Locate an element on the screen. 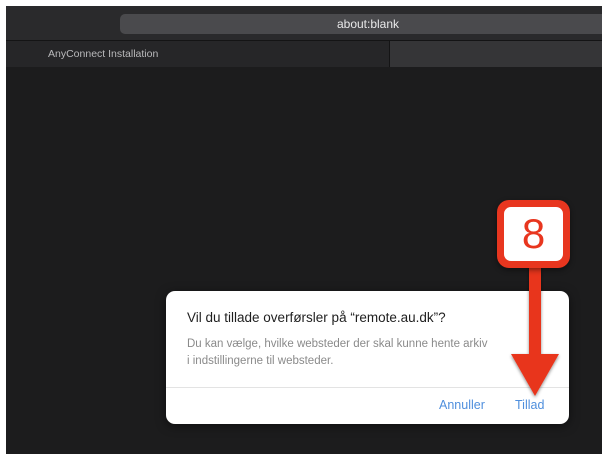  tab-bar: AnyConnect Installation is located at coordinates (304, 54).